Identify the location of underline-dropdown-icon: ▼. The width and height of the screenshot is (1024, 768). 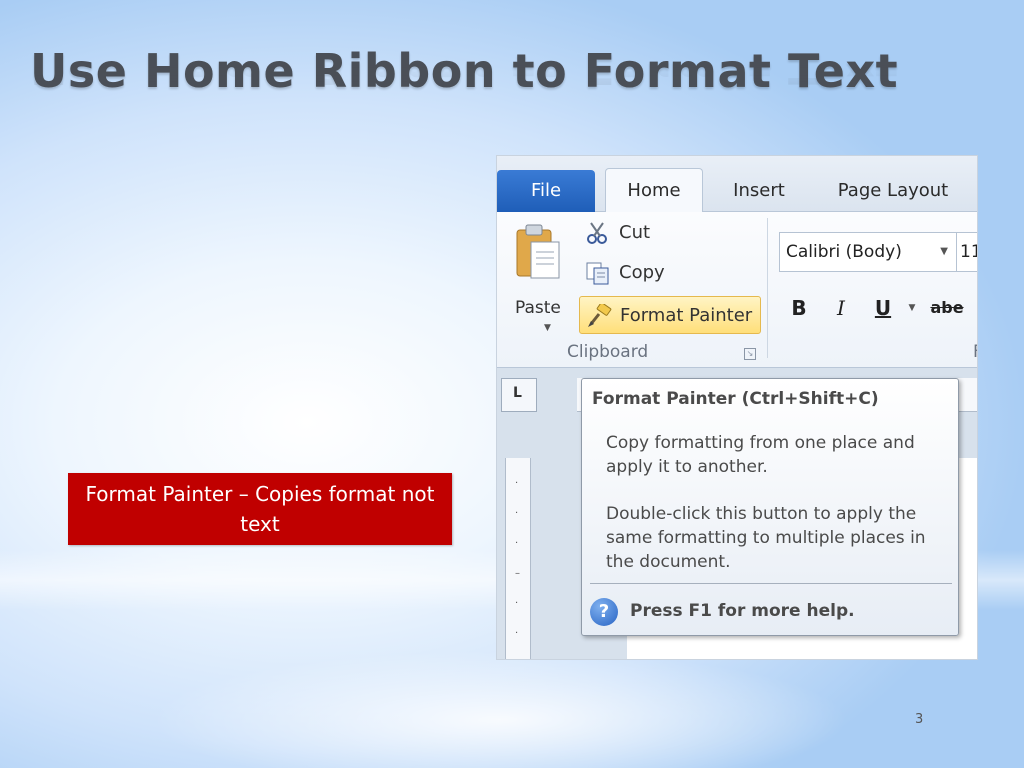
(912, 308).